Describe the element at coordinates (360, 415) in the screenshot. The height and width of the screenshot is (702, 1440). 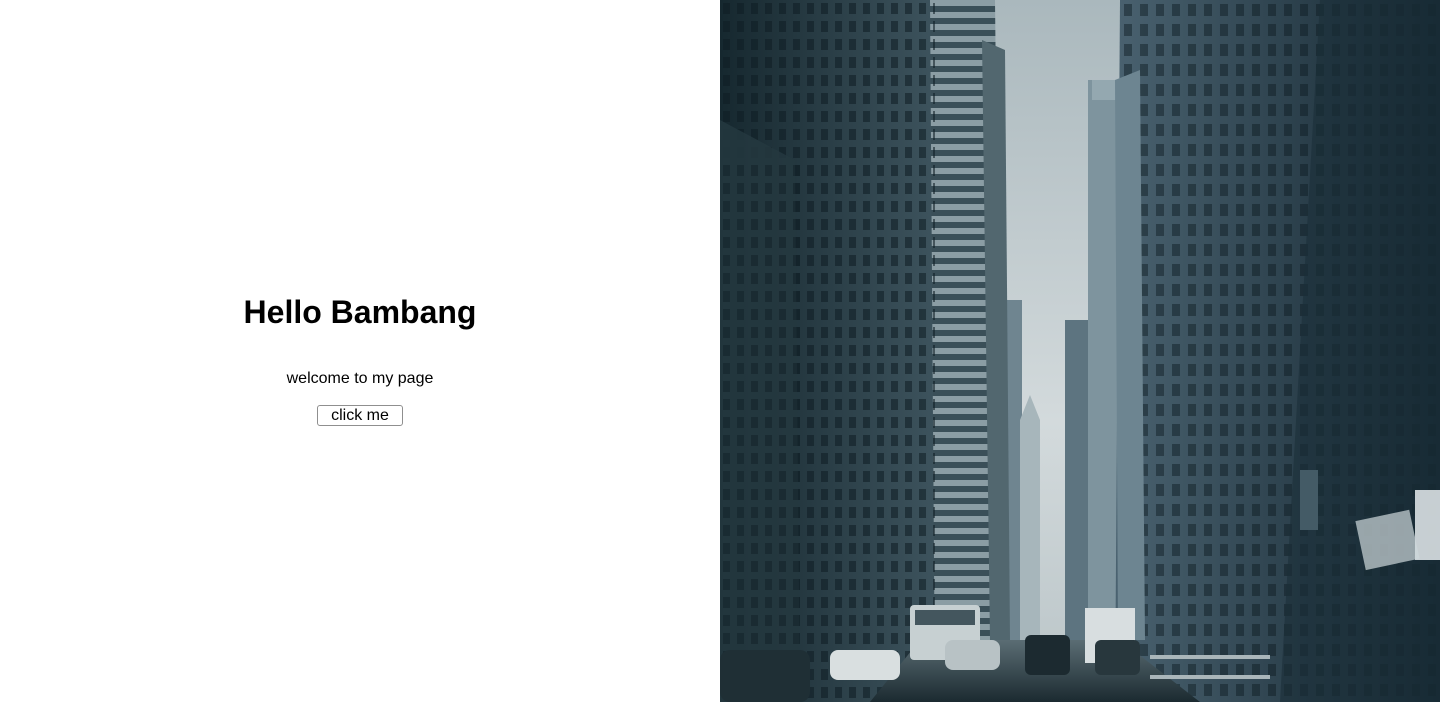
I see `click-me-button: click me` at that location.